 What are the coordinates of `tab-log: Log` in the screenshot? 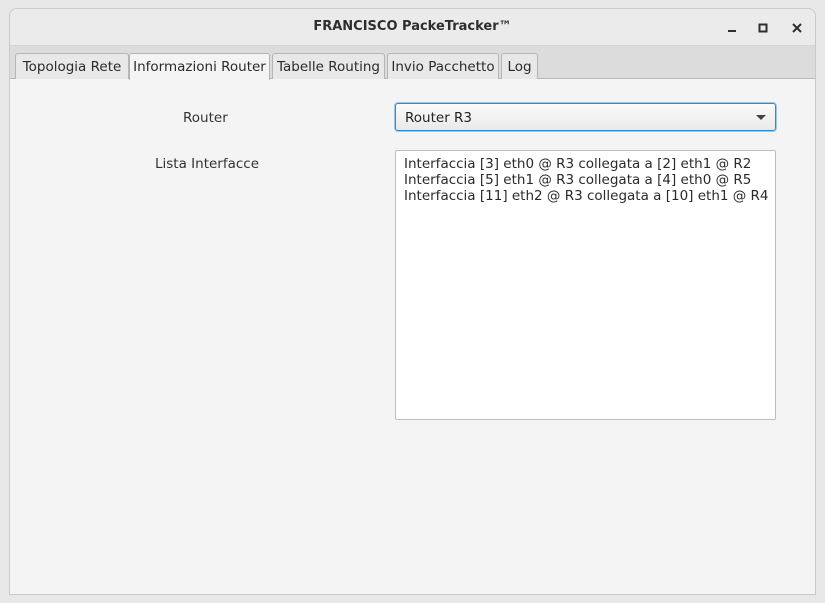 It's located at (519, 66).